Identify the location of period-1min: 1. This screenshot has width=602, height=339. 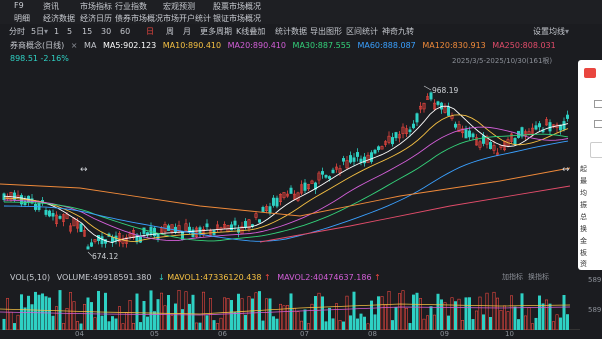
(56, 32).